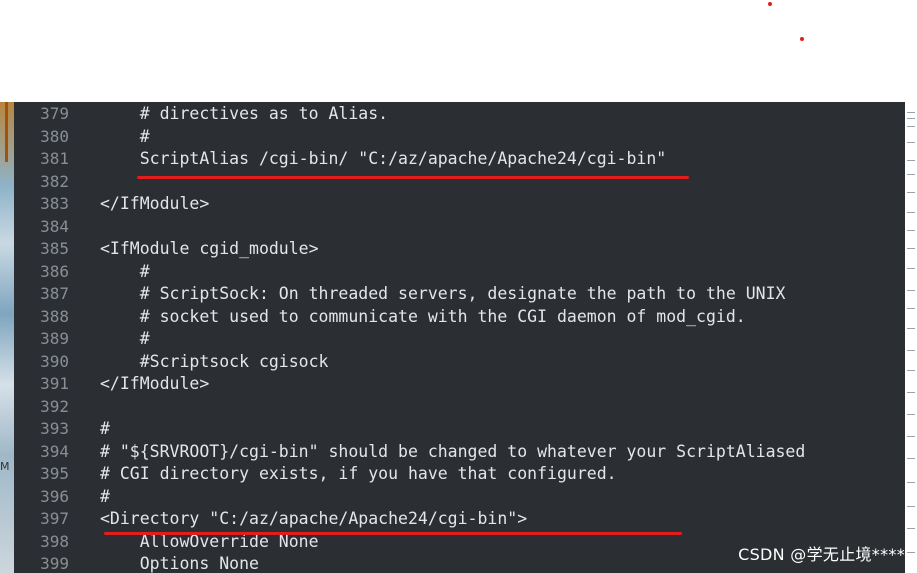 The height and width of the screenshot is (573, 917). What do you see at coordinates (821, 554) in the screenshot?
I see `watermark-text: CSDN @学无止境****` at bounding box center [821, 554].